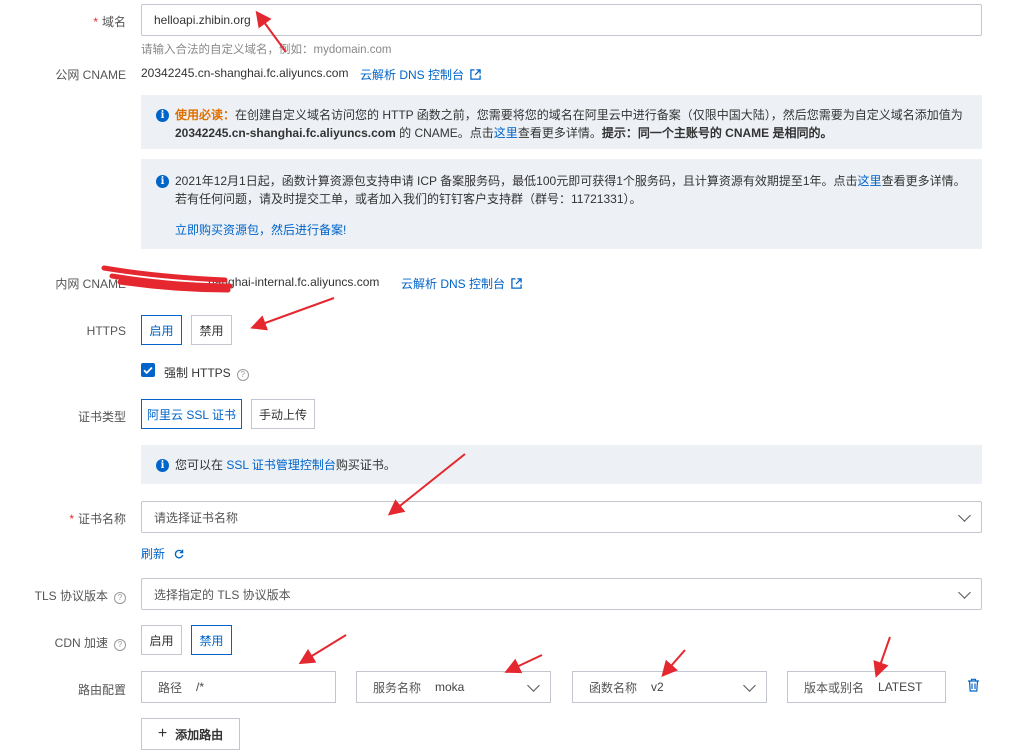 This screenshot has width=1024, height=754. Describe the element at coordinates (206, 372) in the screenshot. I see `force-https-label: 强制 HTTPS?` at that location.